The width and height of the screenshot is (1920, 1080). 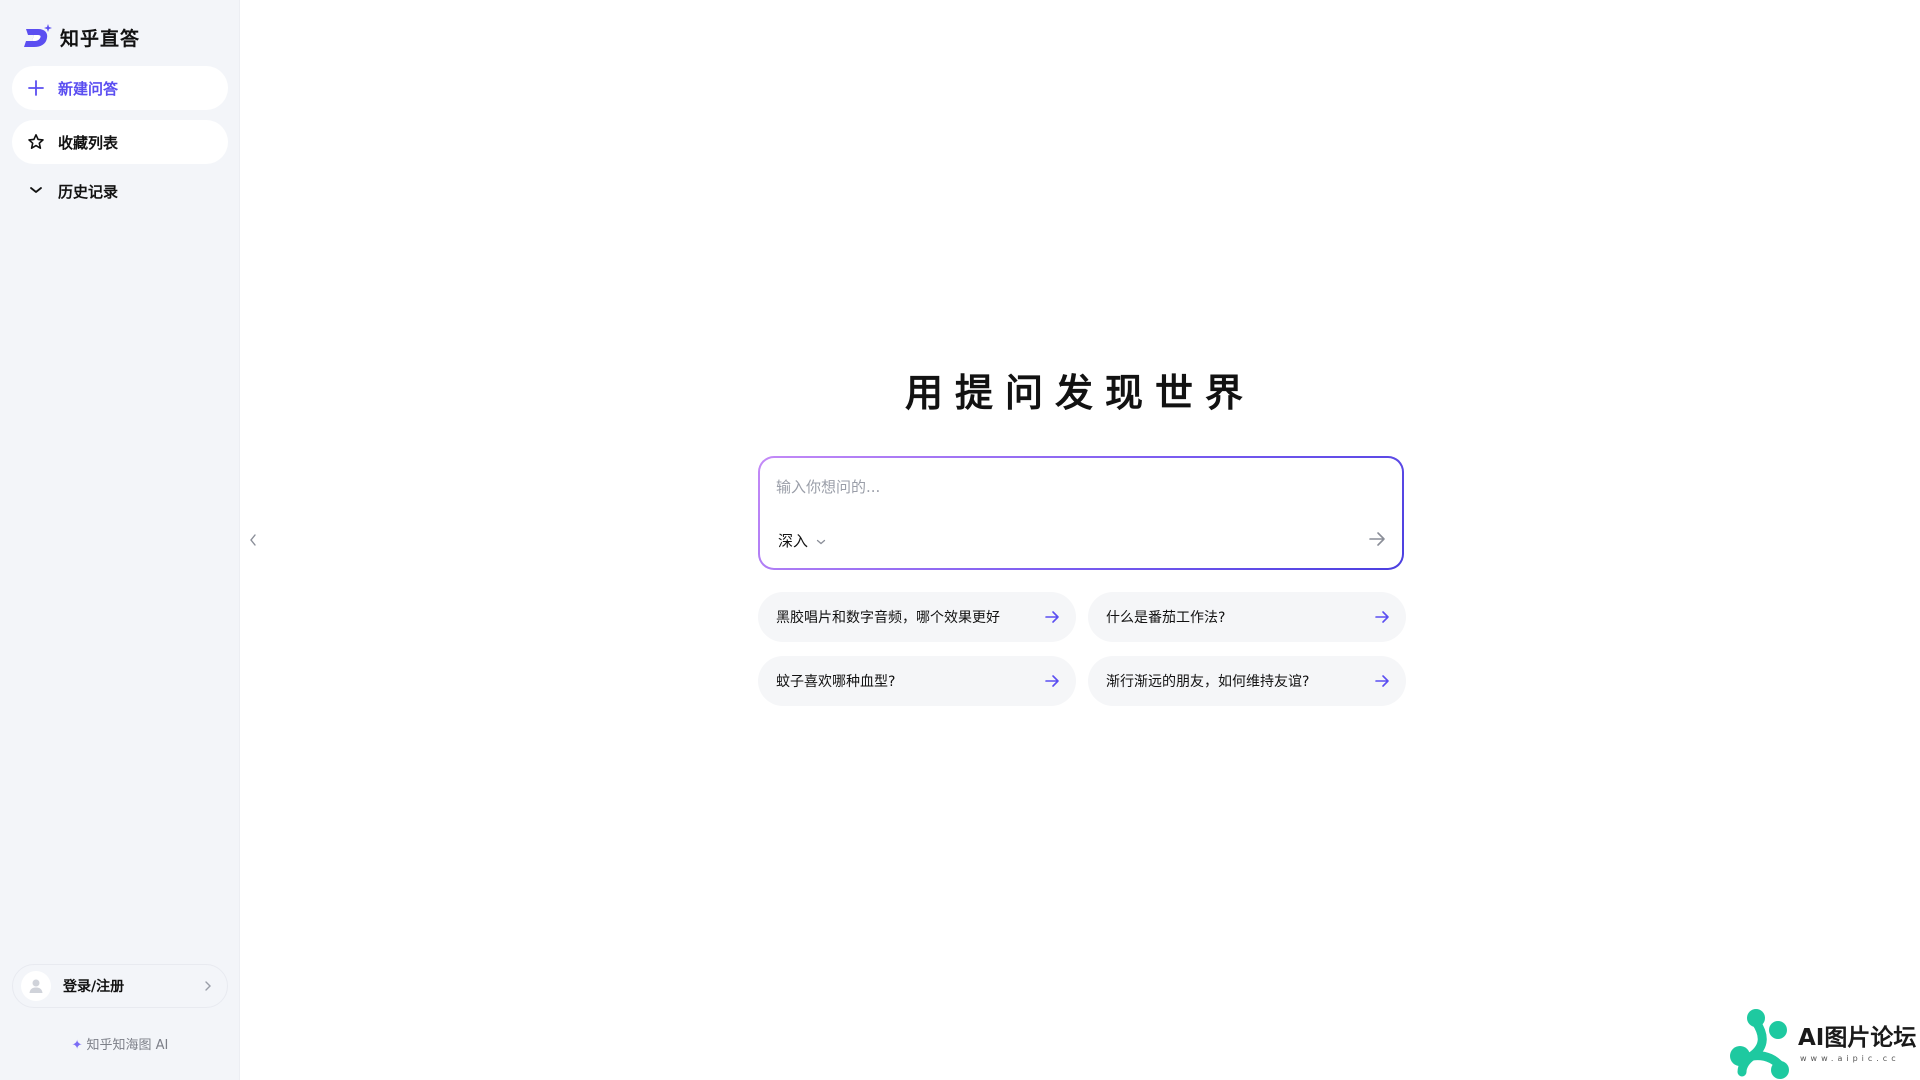 I want to click on plus-icon, so click(x=36, y=88).